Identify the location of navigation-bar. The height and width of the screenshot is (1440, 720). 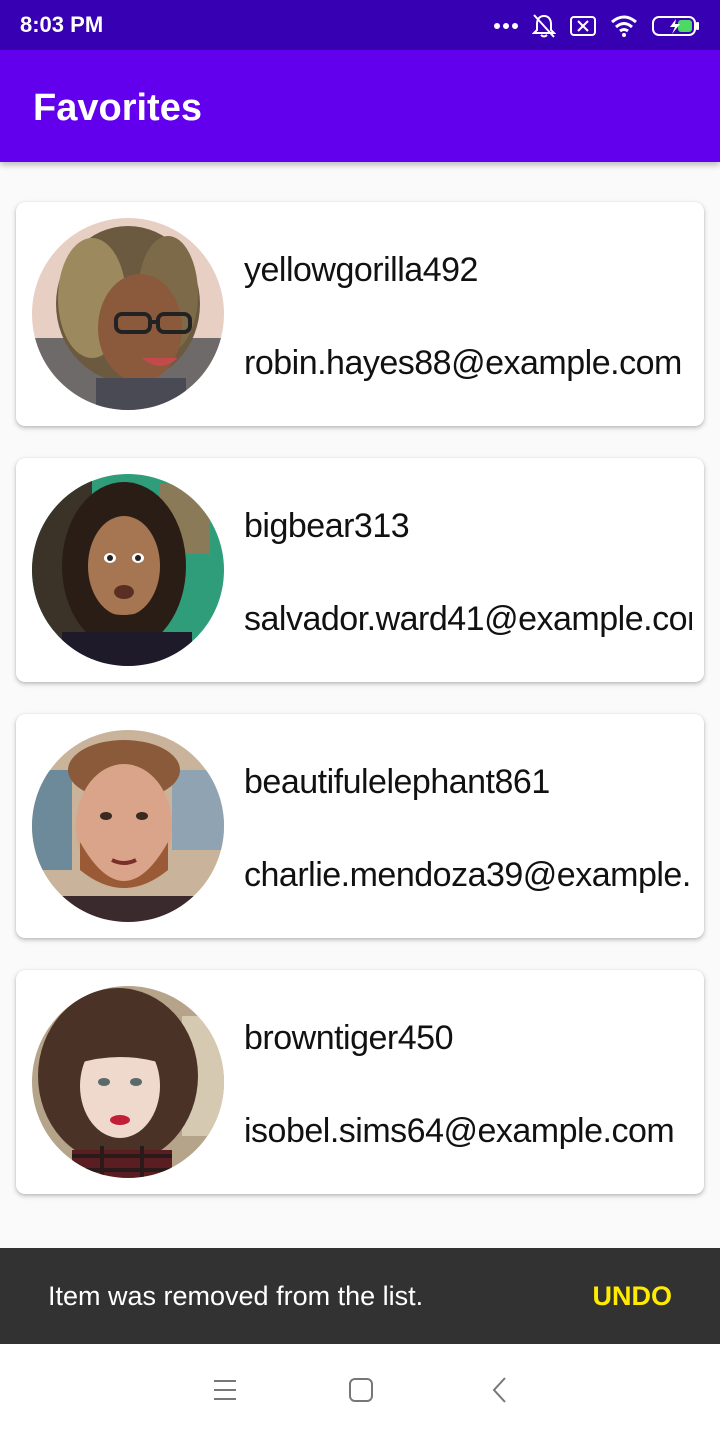
(360, 1392).